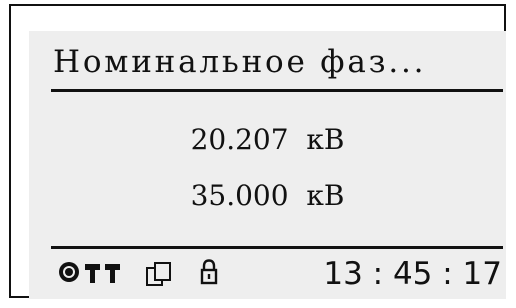 Image resolution: width=516 pixels, height=308 pixels. What do you see at coordinates (158, 274) in the screenshot?
I see `document-icon` at bounding box center [158, 274].